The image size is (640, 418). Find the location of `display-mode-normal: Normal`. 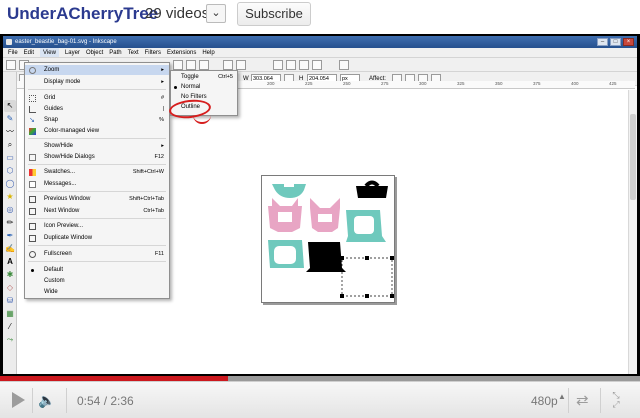

display-mode-normal: Normal is located at coordinates (204, 87).